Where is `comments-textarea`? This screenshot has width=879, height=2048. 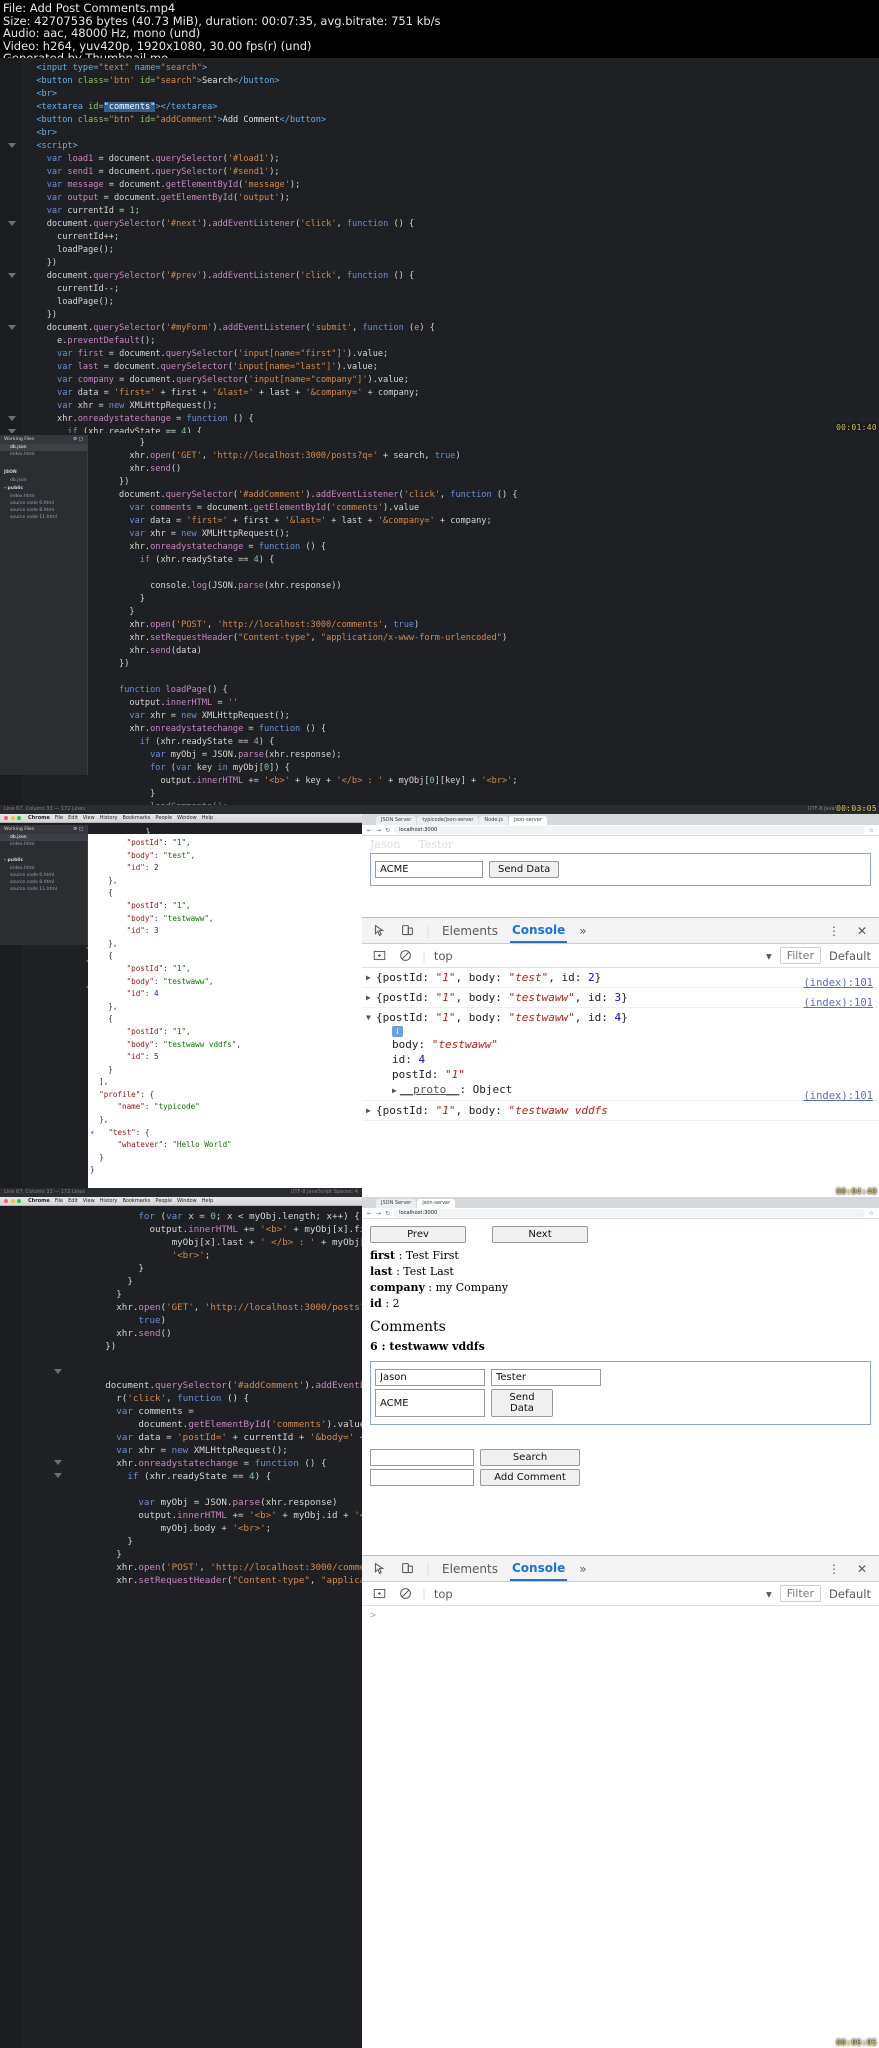
comments-textarea is located at coordinates (422, 1477).